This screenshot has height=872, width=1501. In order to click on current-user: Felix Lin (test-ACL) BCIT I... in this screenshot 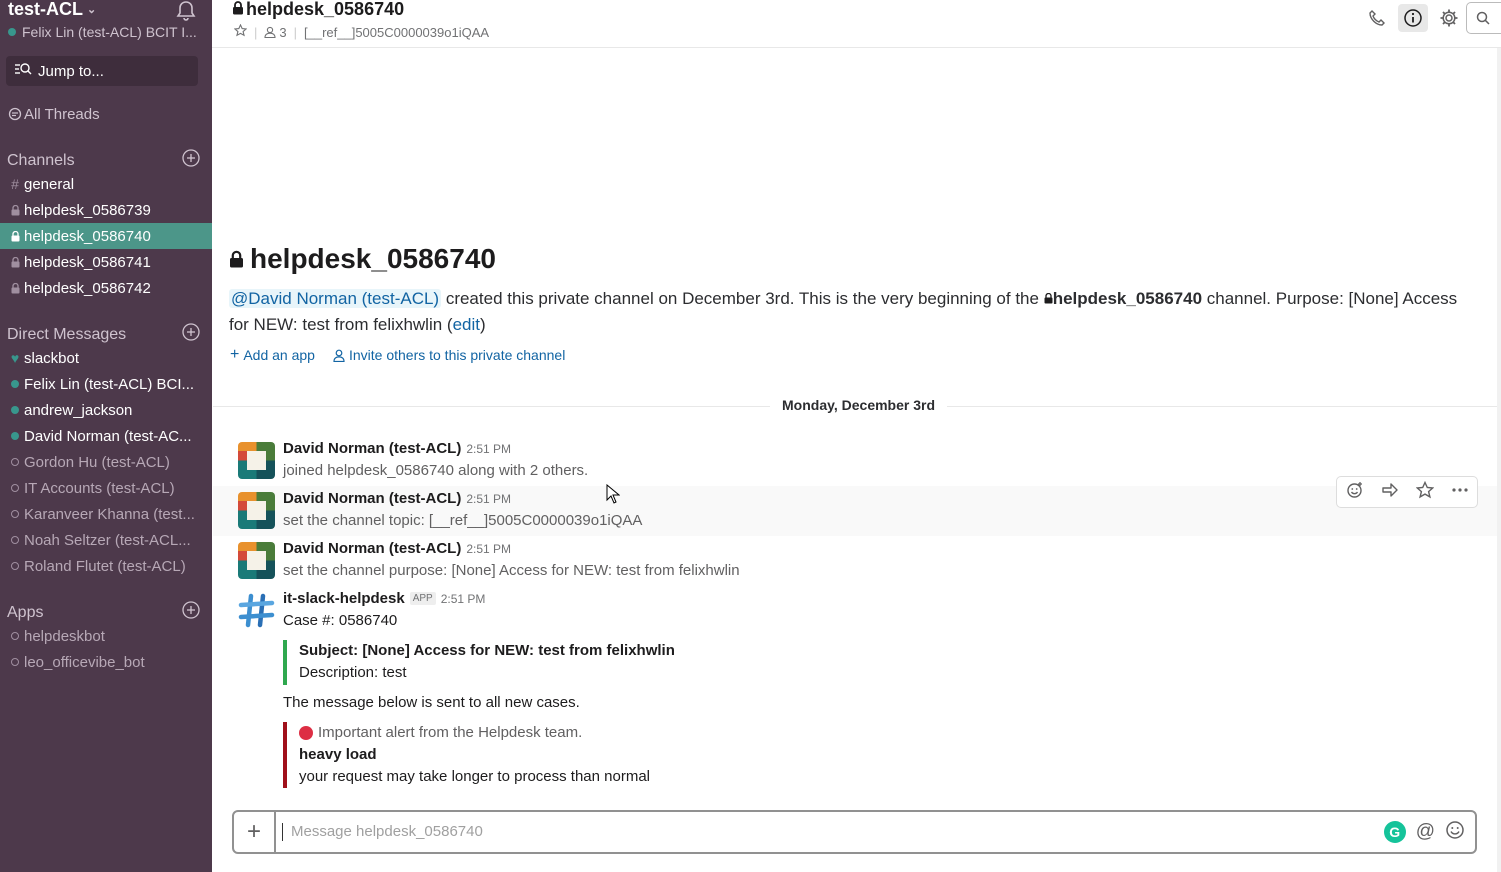, I will do `click(105, 32)`.